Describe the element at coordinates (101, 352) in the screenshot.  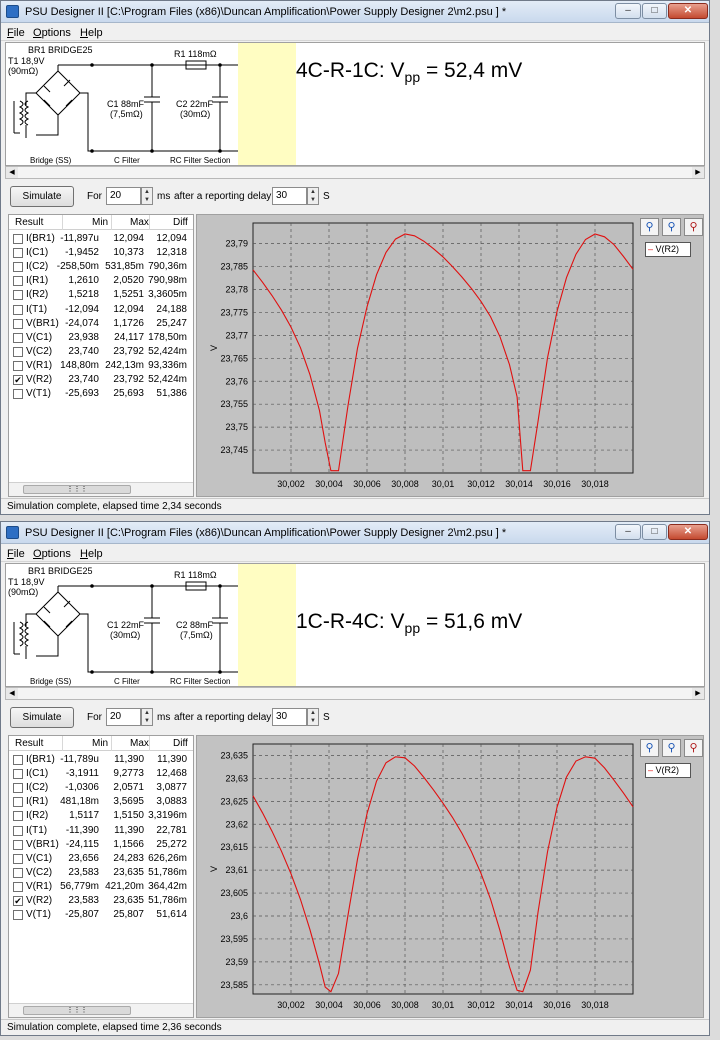
I see `table-row: V(C2) 23,740 23,792 52,424m` at that location.